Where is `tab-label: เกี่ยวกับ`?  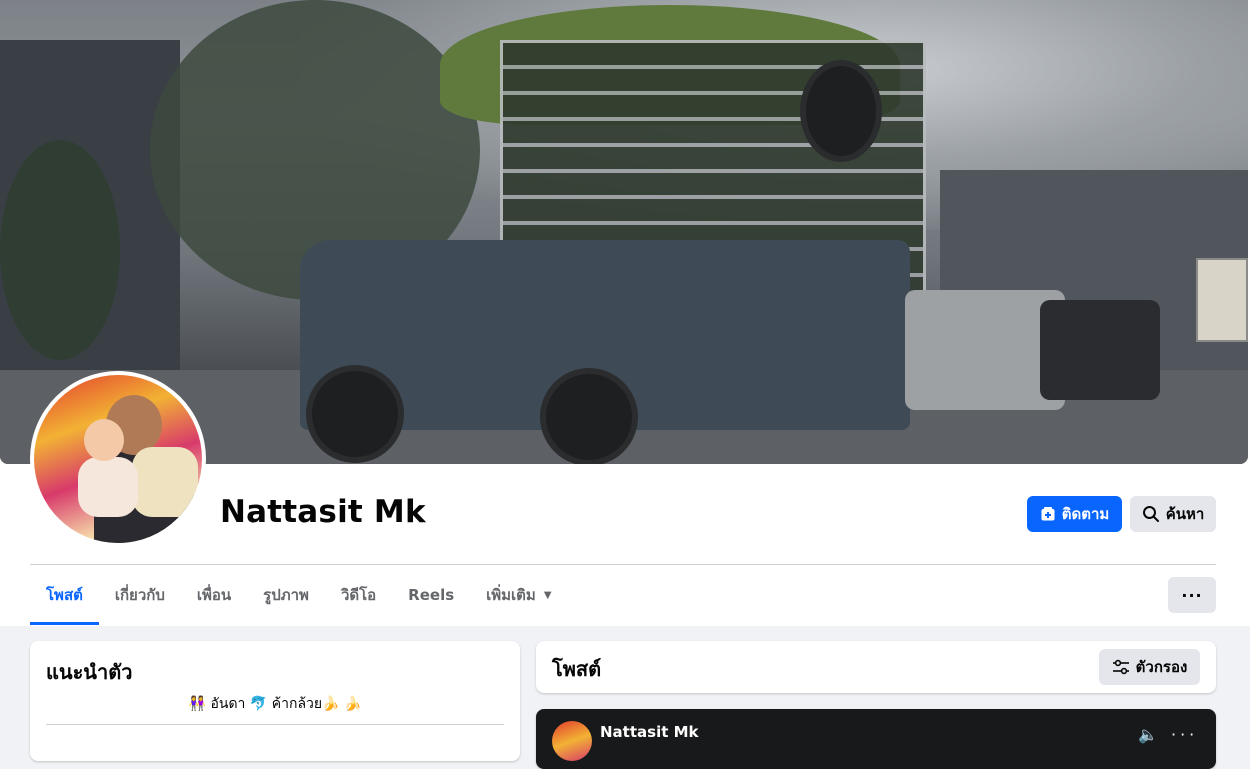
tab-label: เกี่ยวกับ is located at coordinates (139, 595).